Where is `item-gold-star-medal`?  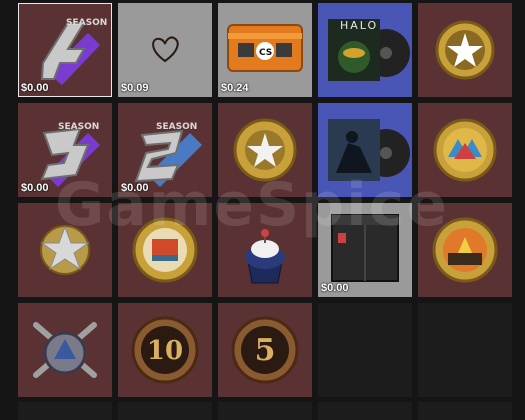 item-gold-star-medal is located at coordinates (465, 50).